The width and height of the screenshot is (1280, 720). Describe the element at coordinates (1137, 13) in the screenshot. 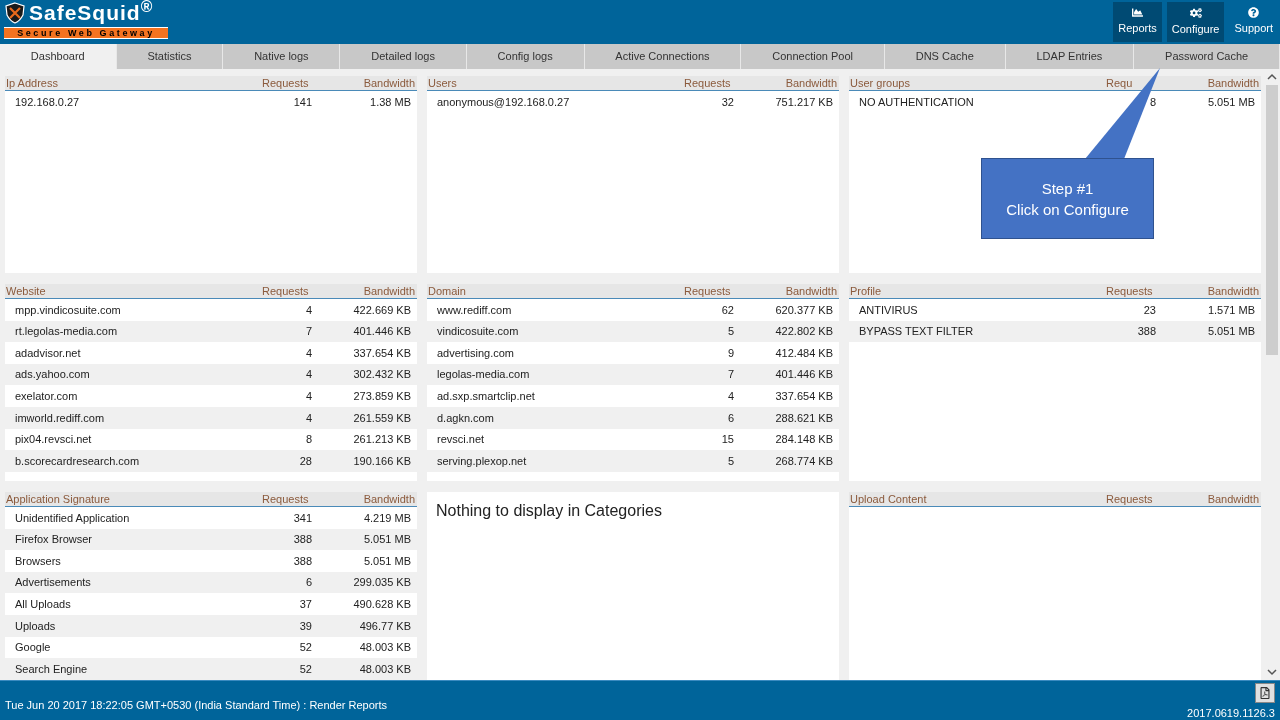

I see `chart-icon` at that location.